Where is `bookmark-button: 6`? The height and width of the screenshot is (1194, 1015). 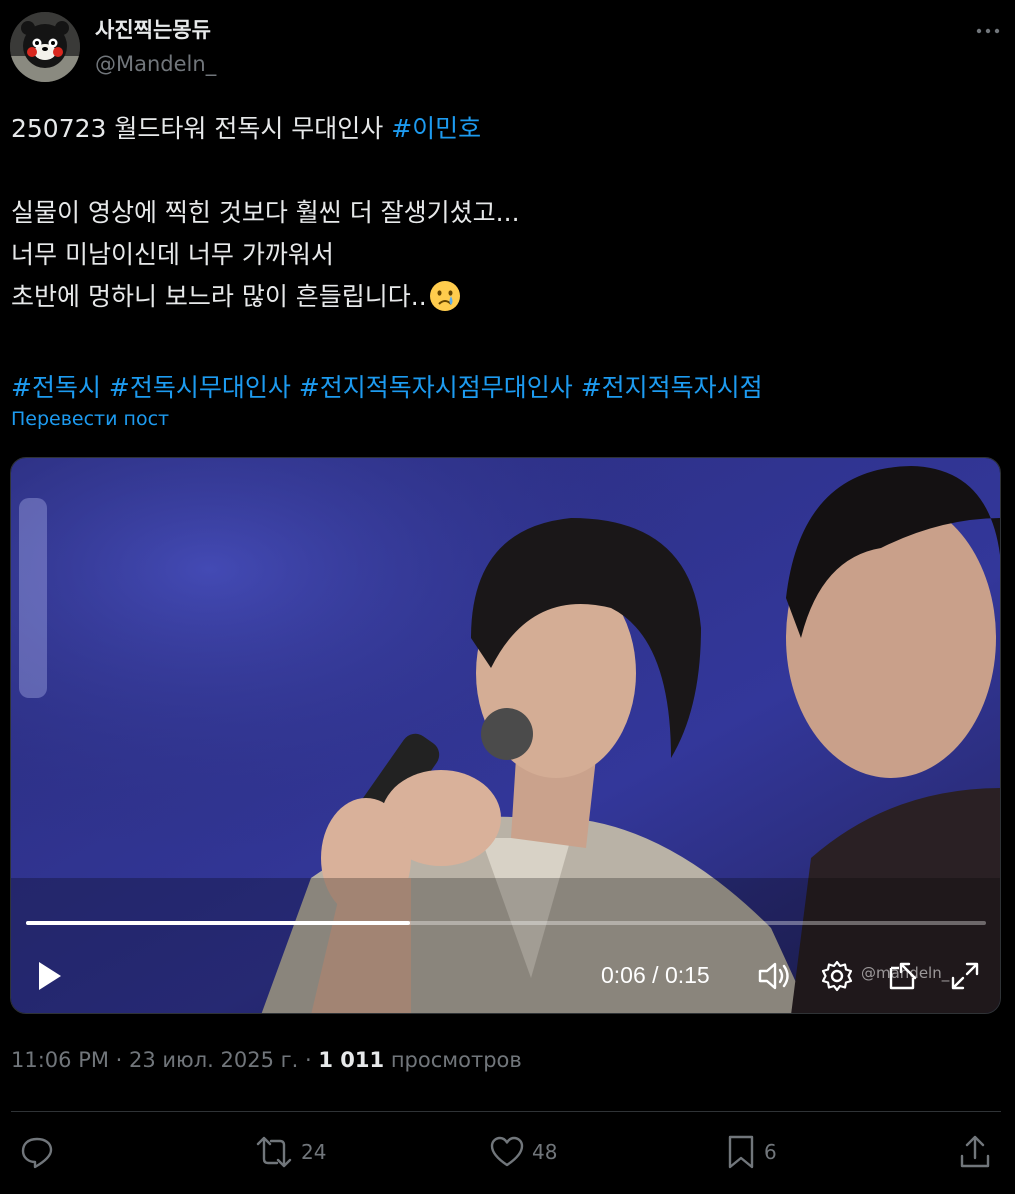 bookmark-button: 6 is located at coordinates (751, 1152).